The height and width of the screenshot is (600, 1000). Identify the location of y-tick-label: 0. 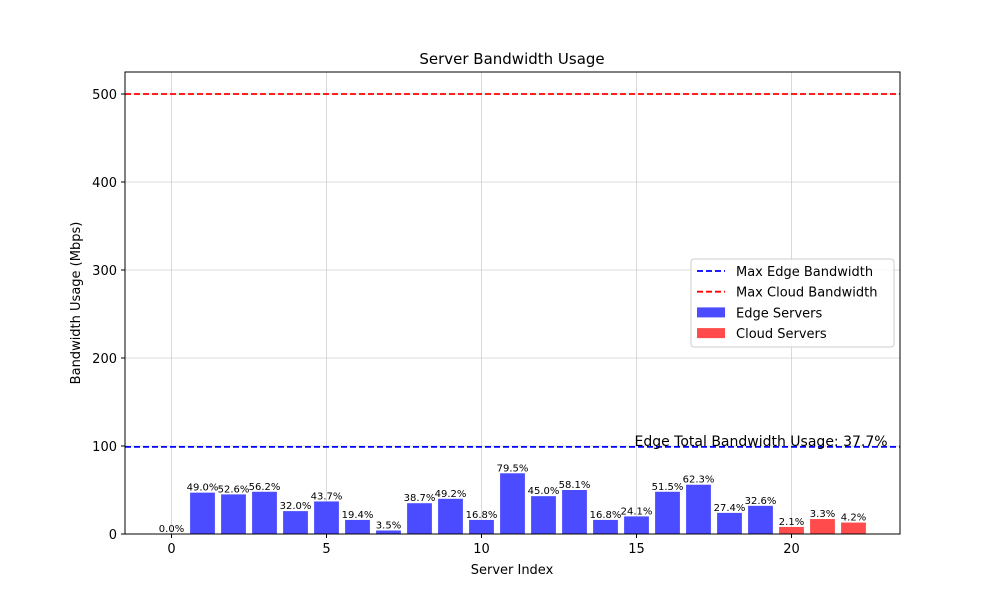
(113, 535).